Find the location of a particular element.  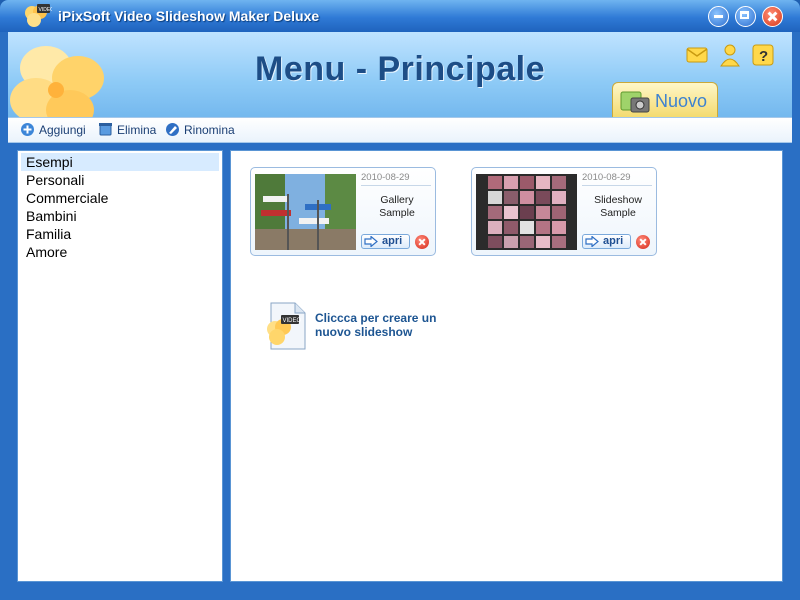

project-name: Gallery Sample is located at coordinates (397, 207).